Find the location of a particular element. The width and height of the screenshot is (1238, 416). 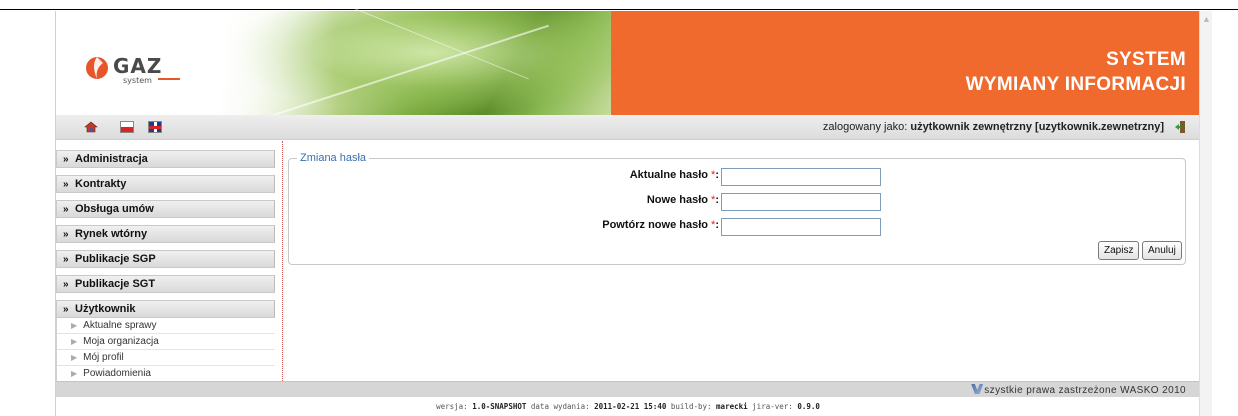

save-button: Zapisz is located at coordinates (1119, 250).